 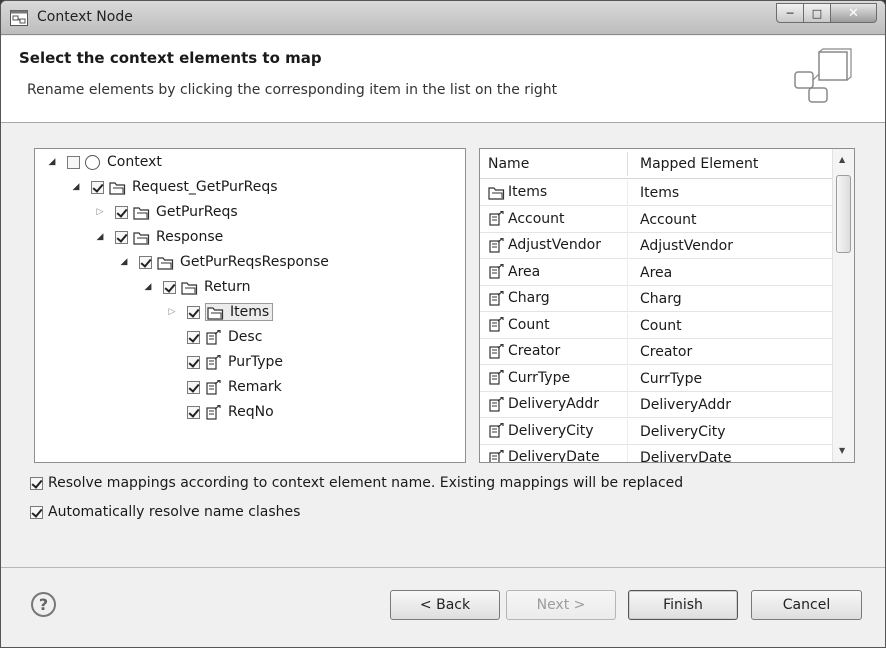 What do you see at coordinates (544, 455) in the screenshot?
I see `name-cell: DeliveryDate` at bounding box center [544, 455].